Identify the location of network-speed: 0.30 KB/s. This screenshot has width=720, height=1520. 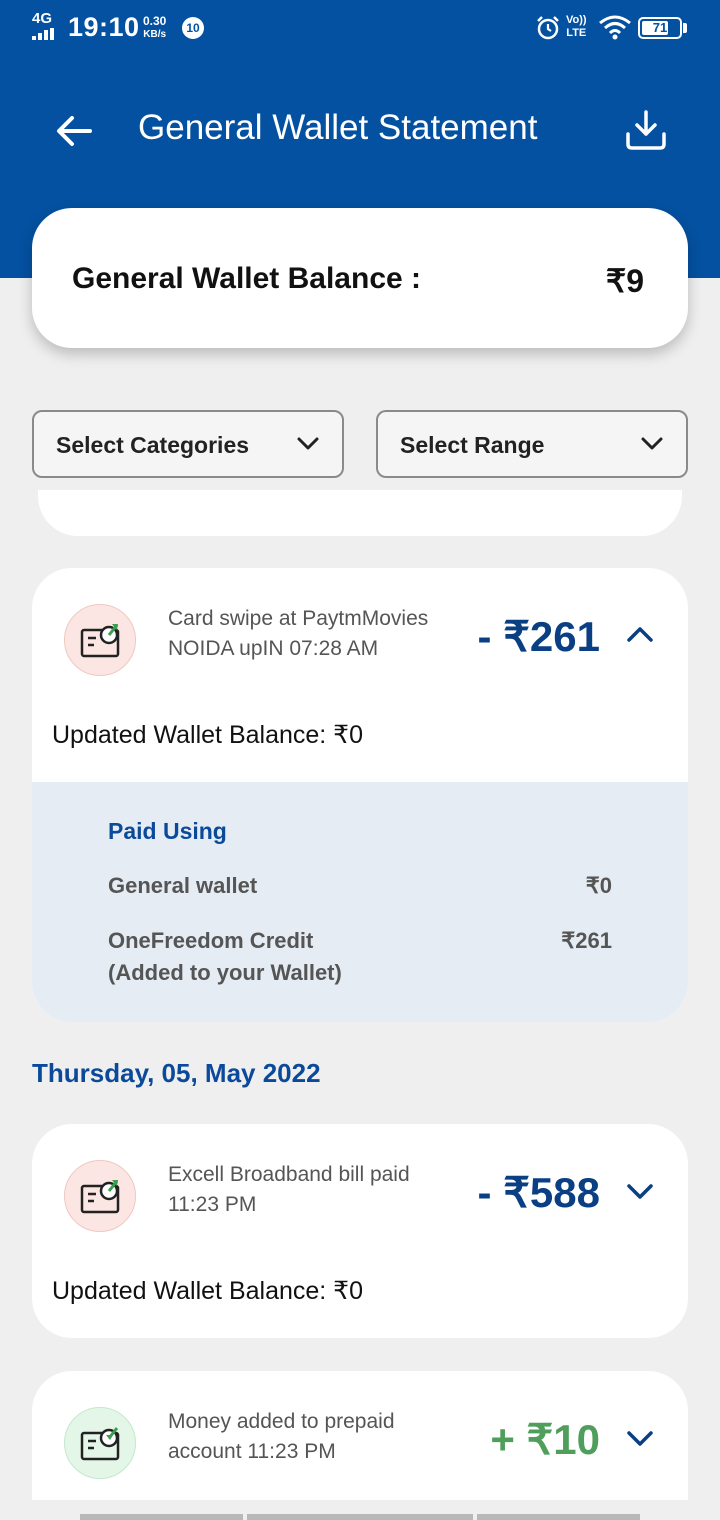
(154, 28).